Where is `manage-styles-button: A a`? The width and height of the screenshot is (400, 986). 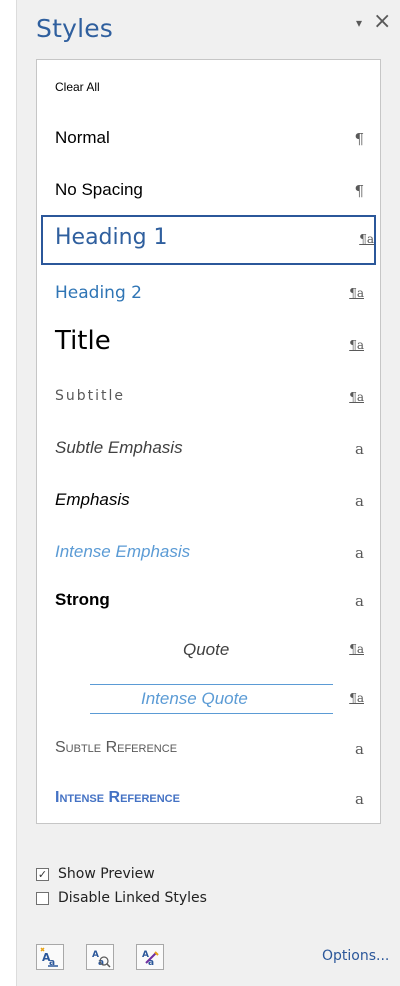 manage-styles-button: A a is located at coordinates (150, 957).